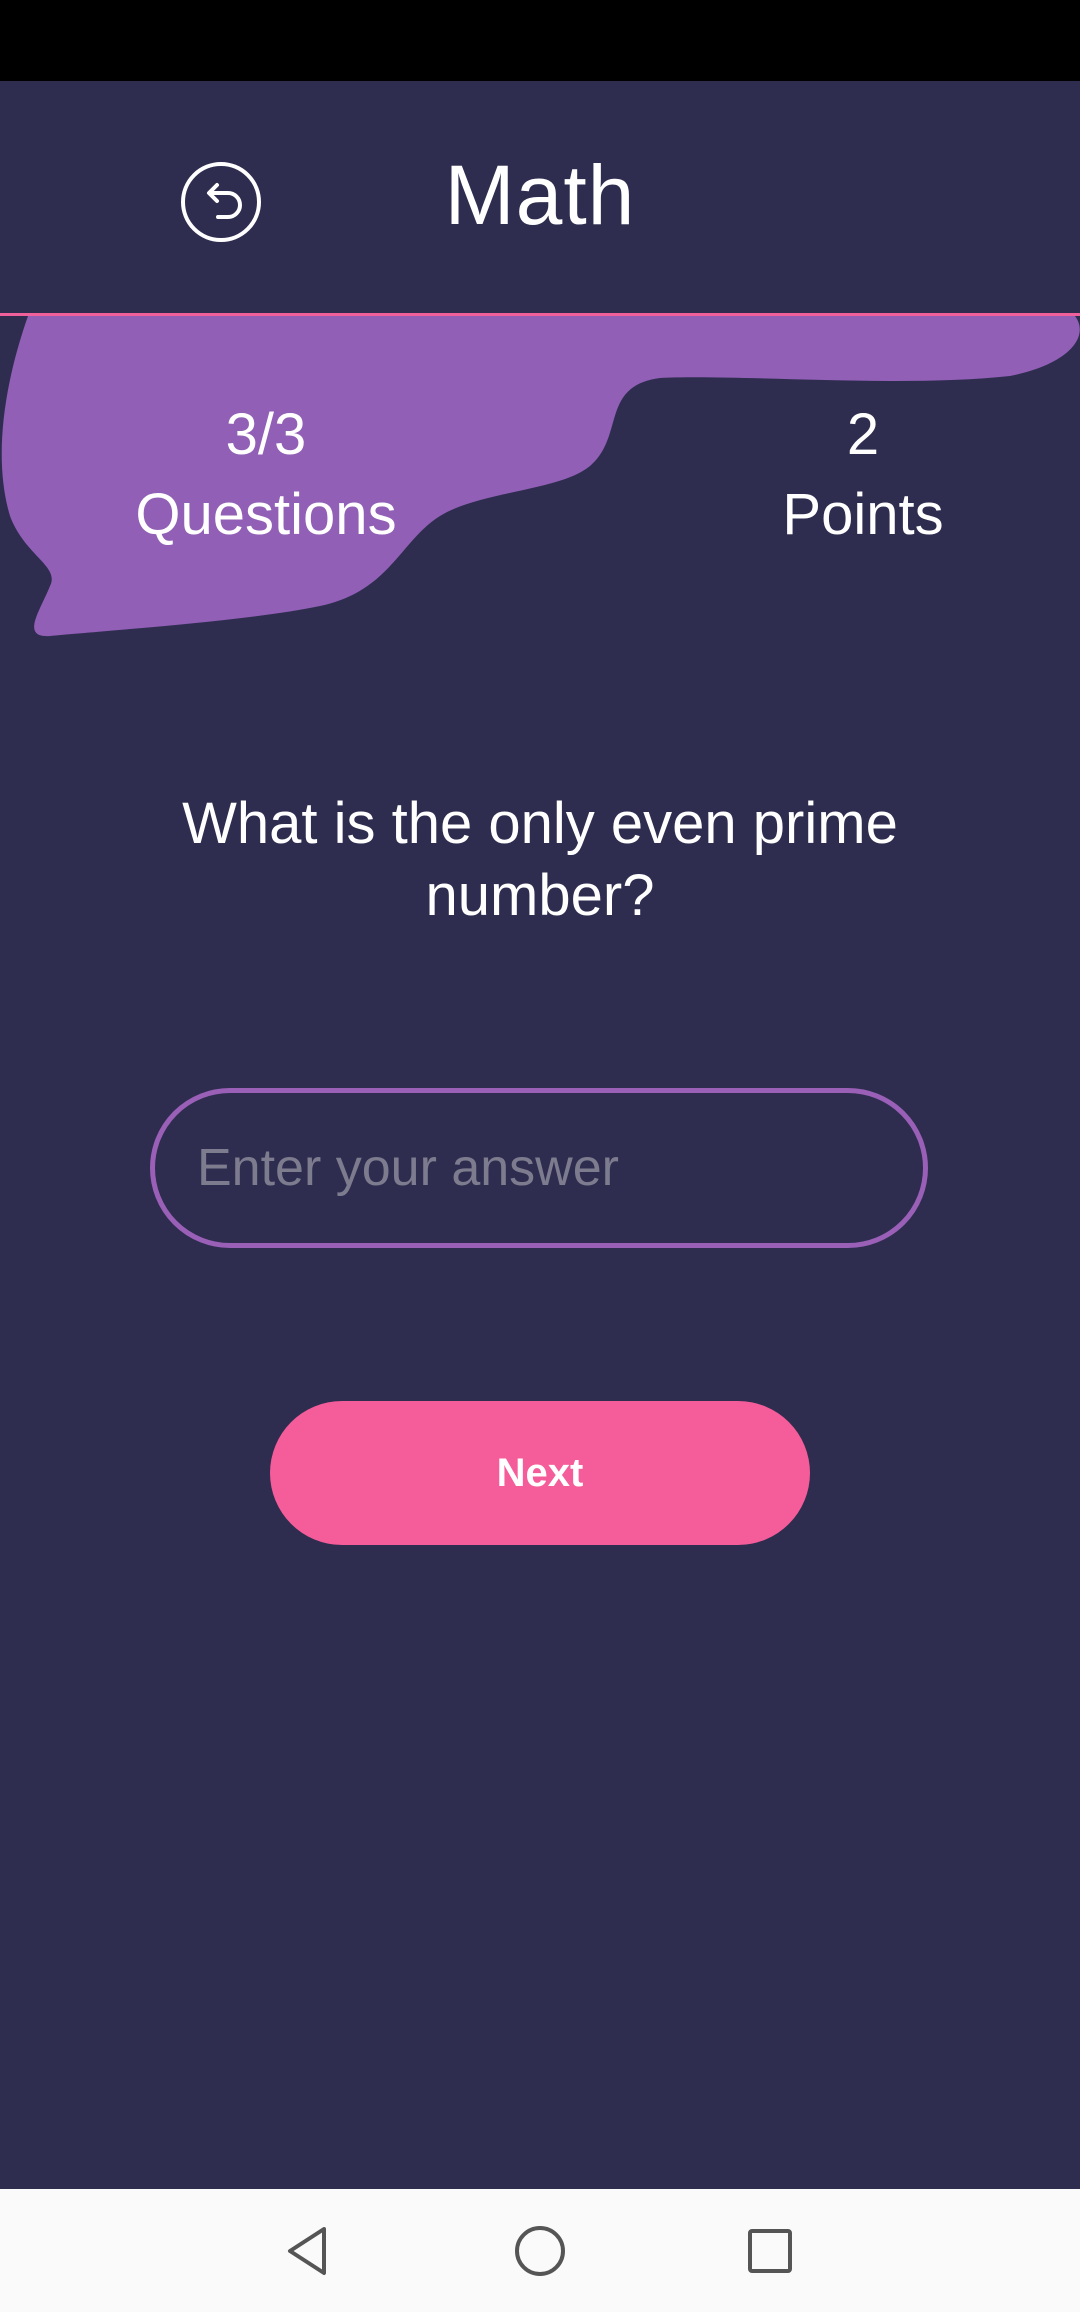 Image resolution: width=1080 pixels, height=2312 pixels. What do you see at coordinates (863, 475) in the screenshot?
I see `points-counter: 2 Points` at bounding box center [863, 475].